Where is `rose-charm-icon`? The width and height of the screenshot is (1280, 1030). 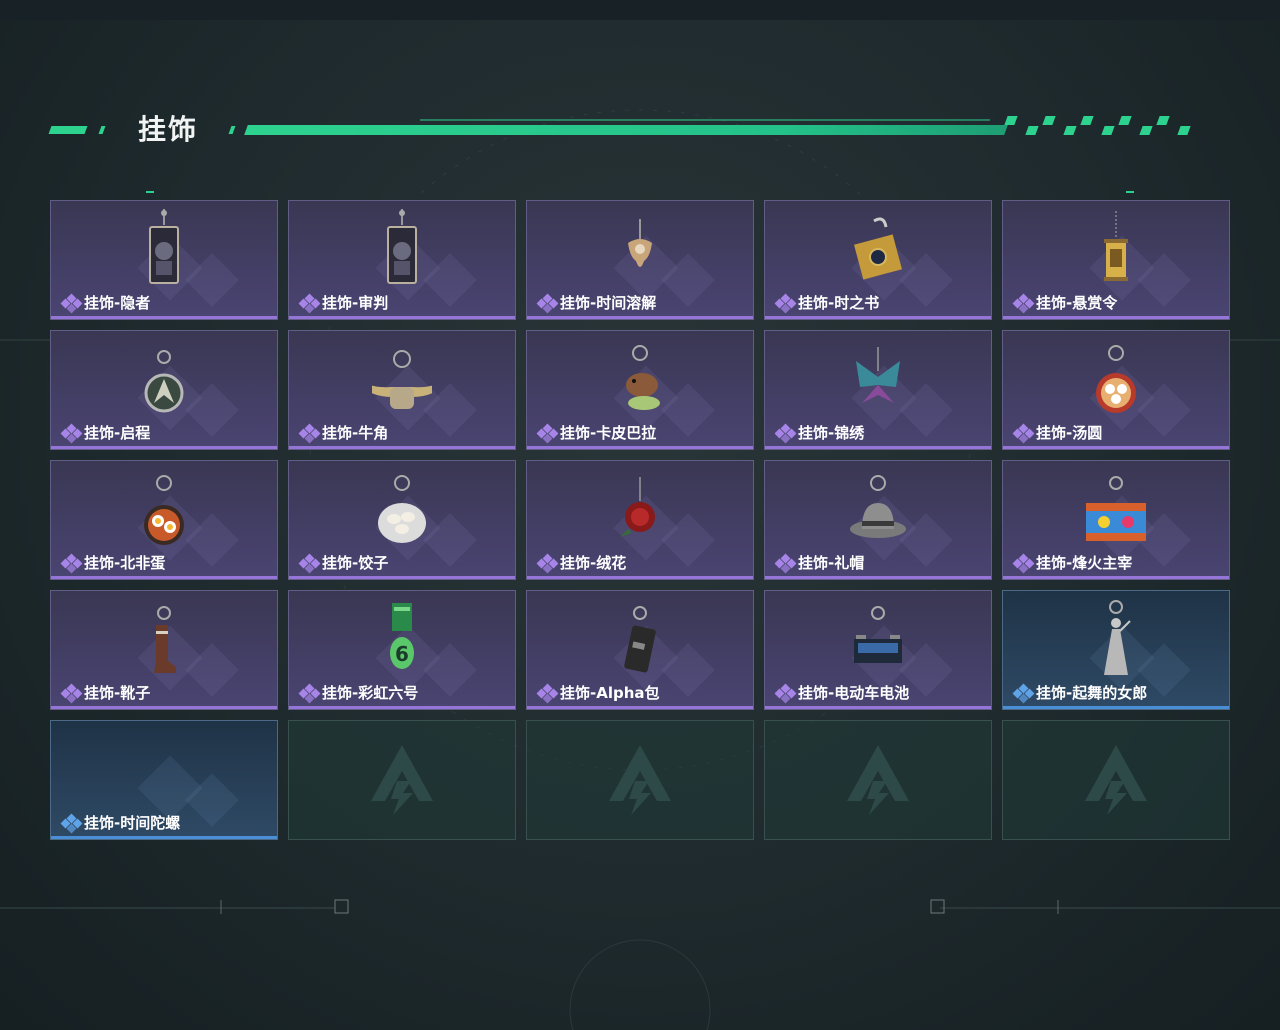
rose-charm-icon is located at coordinates (640, 510).